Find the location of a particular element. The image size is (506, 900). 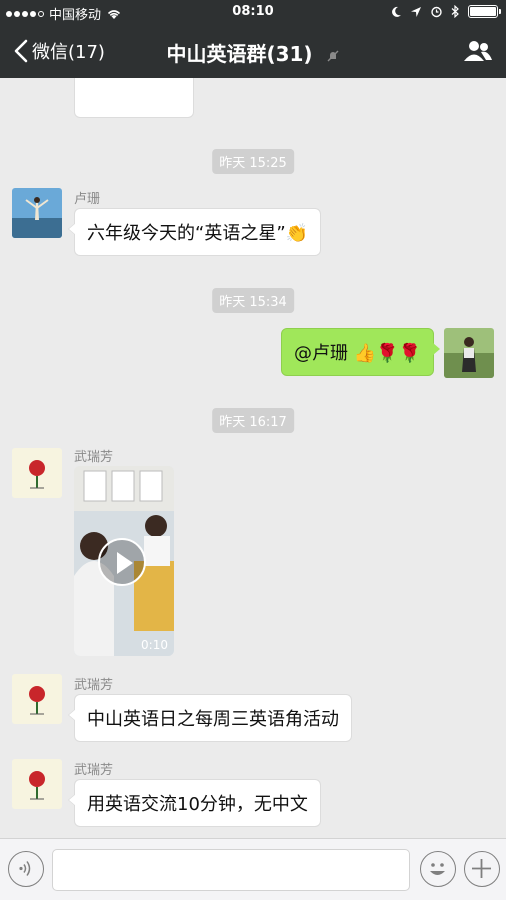

video-duration: 0:10 is located at coordinates (154, 645).